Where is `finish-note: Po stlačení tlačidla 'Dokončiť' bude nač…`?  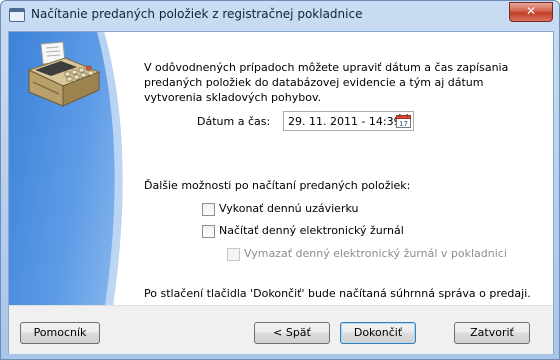 finish-note: Po stlačení tlačidla 'Dokončiť' bude nač… is located at coordinates (337, 293).